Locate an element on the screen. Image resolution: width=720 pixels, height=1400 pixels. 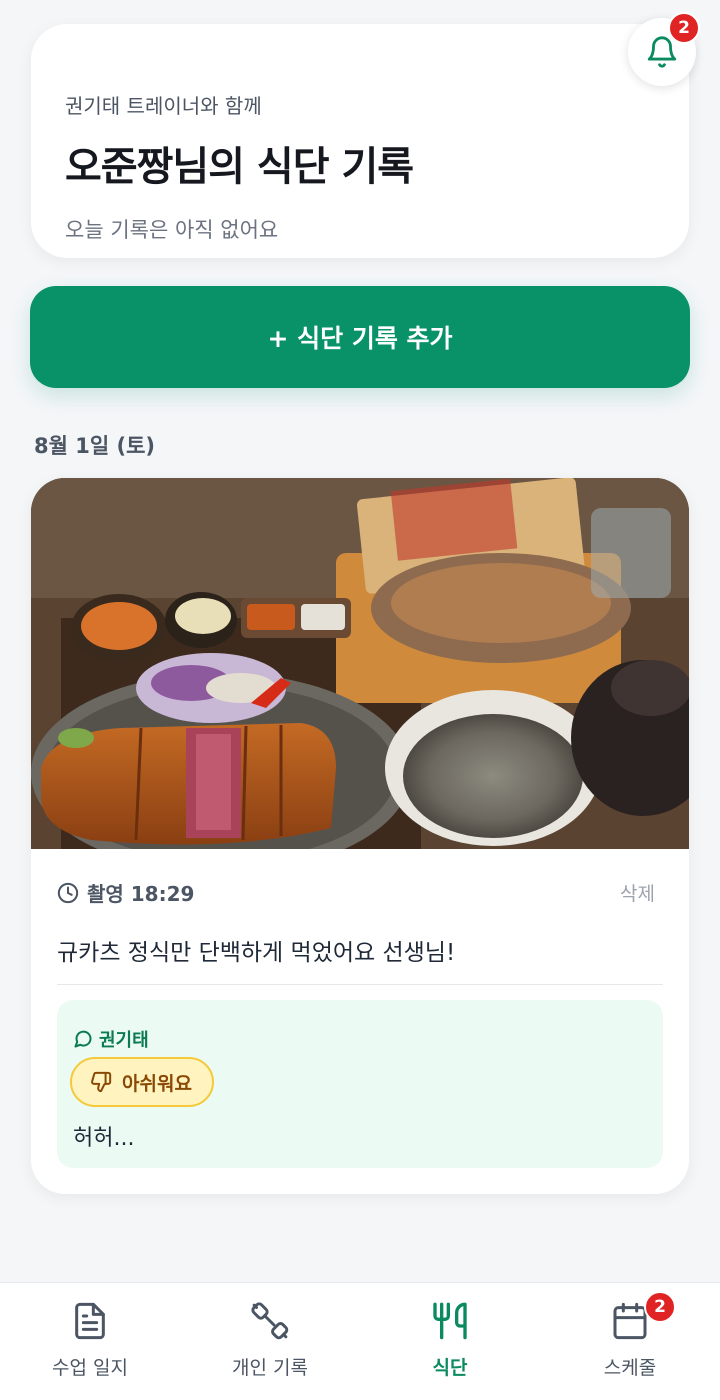
bottom-tab-bar: 수업 일지 개인 기록 식단 2 스케줄 is located at coordinates (360, 1341).